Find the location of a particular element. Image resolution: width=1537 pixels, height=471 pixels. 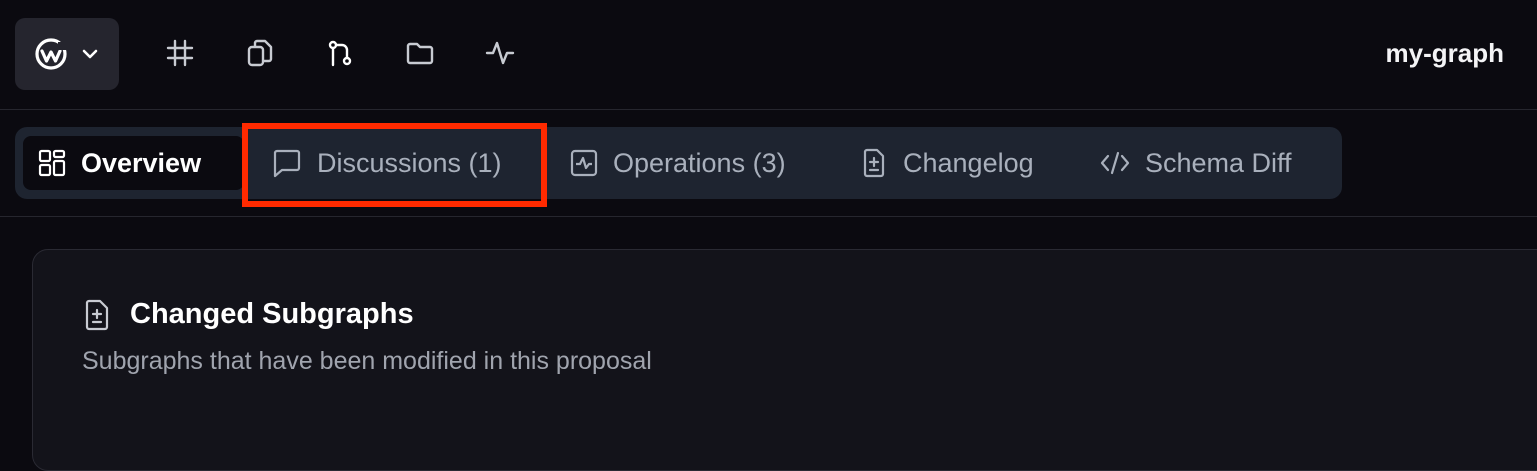

tab-operations: Operations (3) is located at coordinates (677, 163).